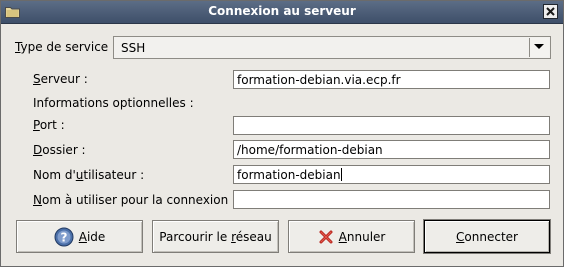 The image size is (564, 267). Describe the element at coordinates (89, 175) in the screenshot. I see `username-label: Nom d'utilisateur :` at that location.